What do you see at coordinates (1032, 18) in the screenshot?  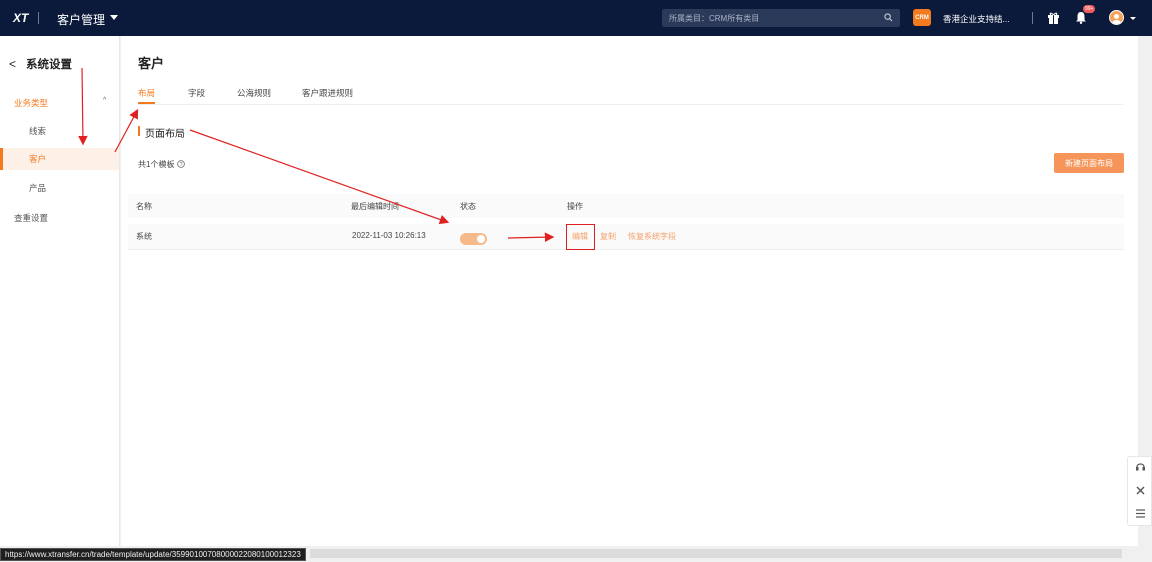 I see `topbar-divider` at bounding box center [1032, 18].